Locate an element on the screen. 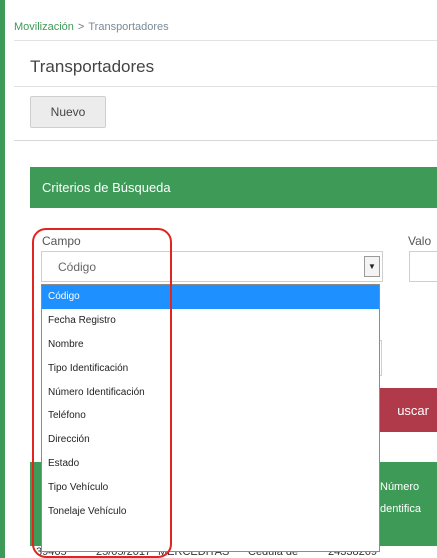  breadcrumb: Movilización > Transportadores is located at coordinates (225, 27).